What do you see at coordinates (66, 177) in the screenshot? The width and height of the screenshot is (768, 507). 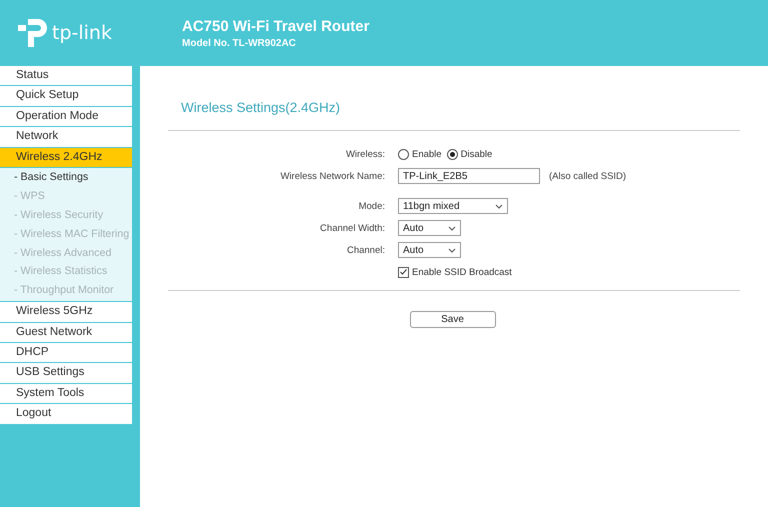 I see `submenu-item: - Basic Settings` at bounding box center [66, 177].